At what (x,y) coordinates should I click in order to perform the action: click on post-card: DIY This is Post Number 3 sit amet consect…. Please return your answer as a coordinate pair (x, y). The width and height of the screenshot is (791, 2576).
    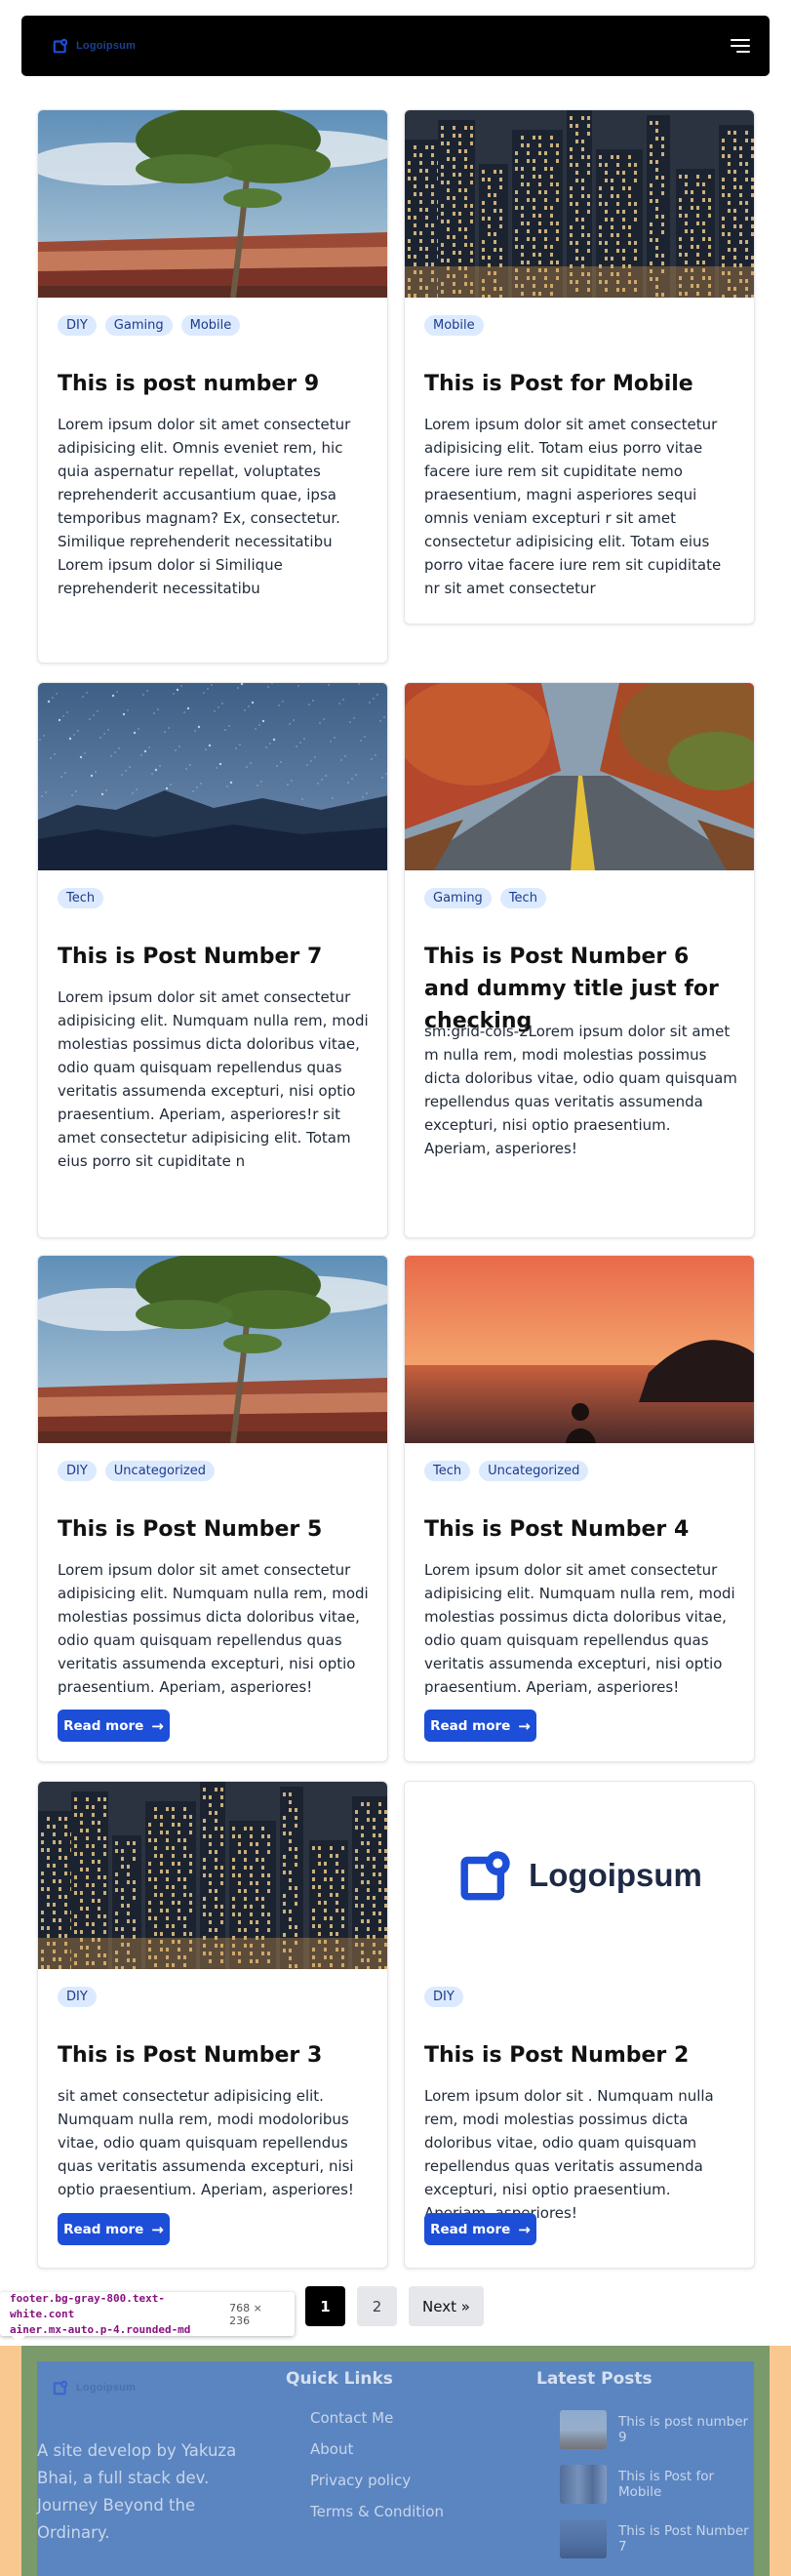
    Looking at the image, I should click on (213, 2025).